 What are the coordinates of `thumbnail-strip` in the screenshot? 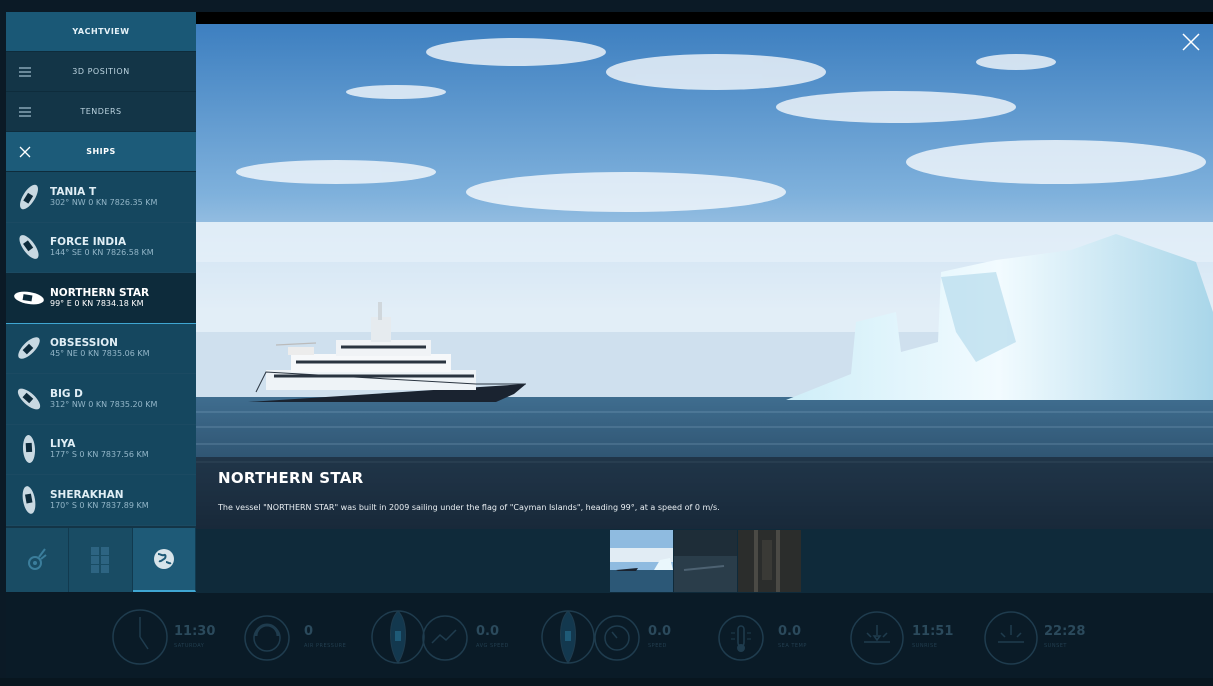 It's located at (704, 561).